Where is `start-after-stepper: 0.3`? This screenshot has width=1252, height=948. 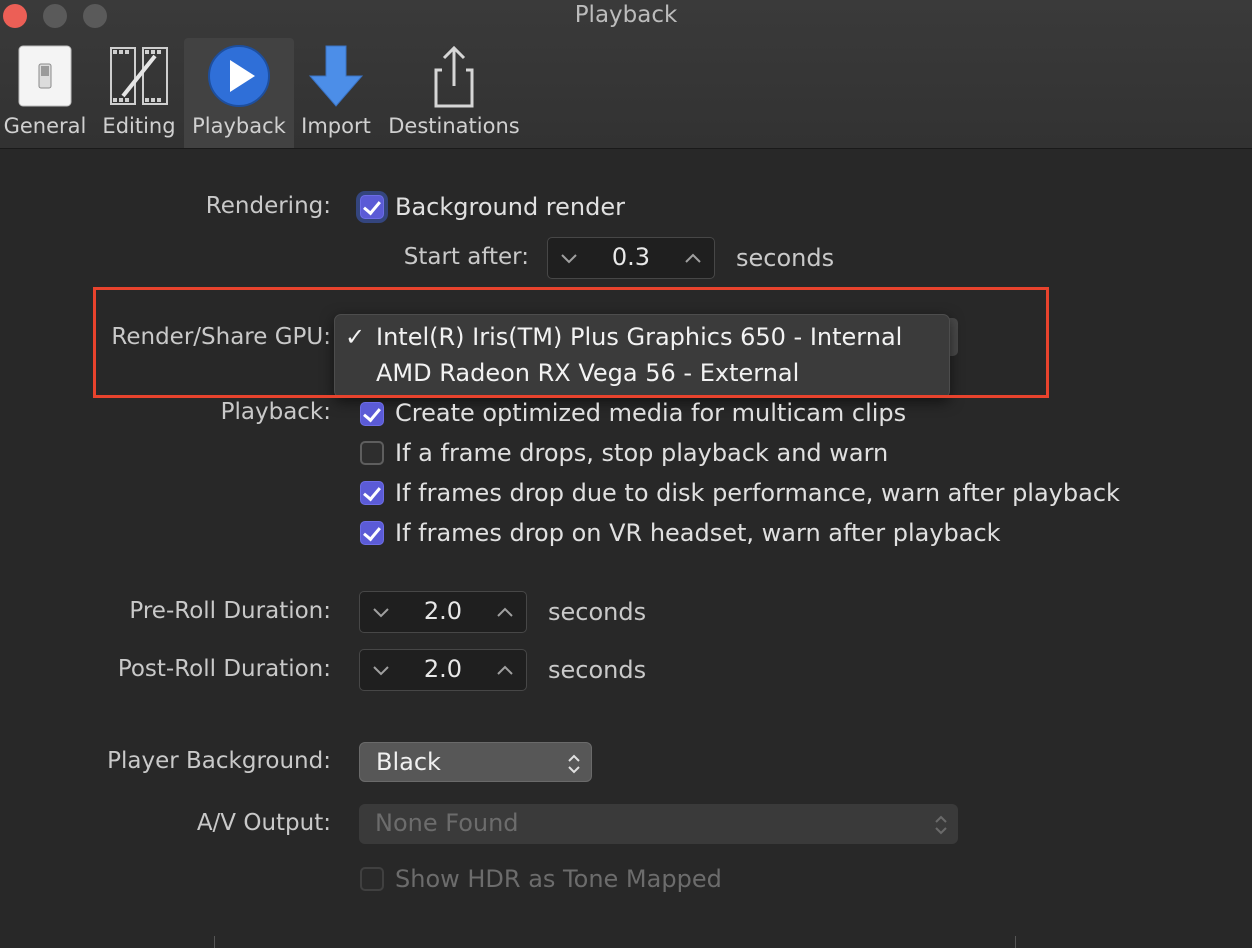
start-after-stepper: 0.3 is located at coordinates (631, 258).